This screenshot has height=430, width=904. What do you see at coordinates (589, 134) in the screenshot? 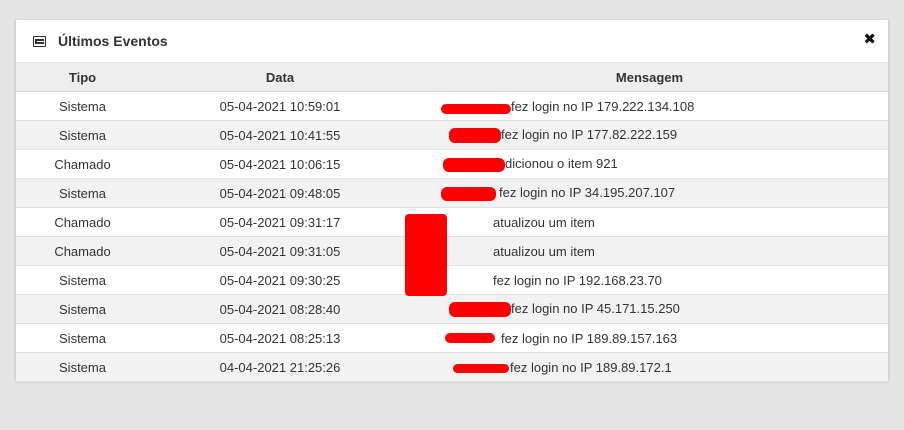
I see `message-text: fez login no IP 177.82.222.159` at bounding box center [589, 134].